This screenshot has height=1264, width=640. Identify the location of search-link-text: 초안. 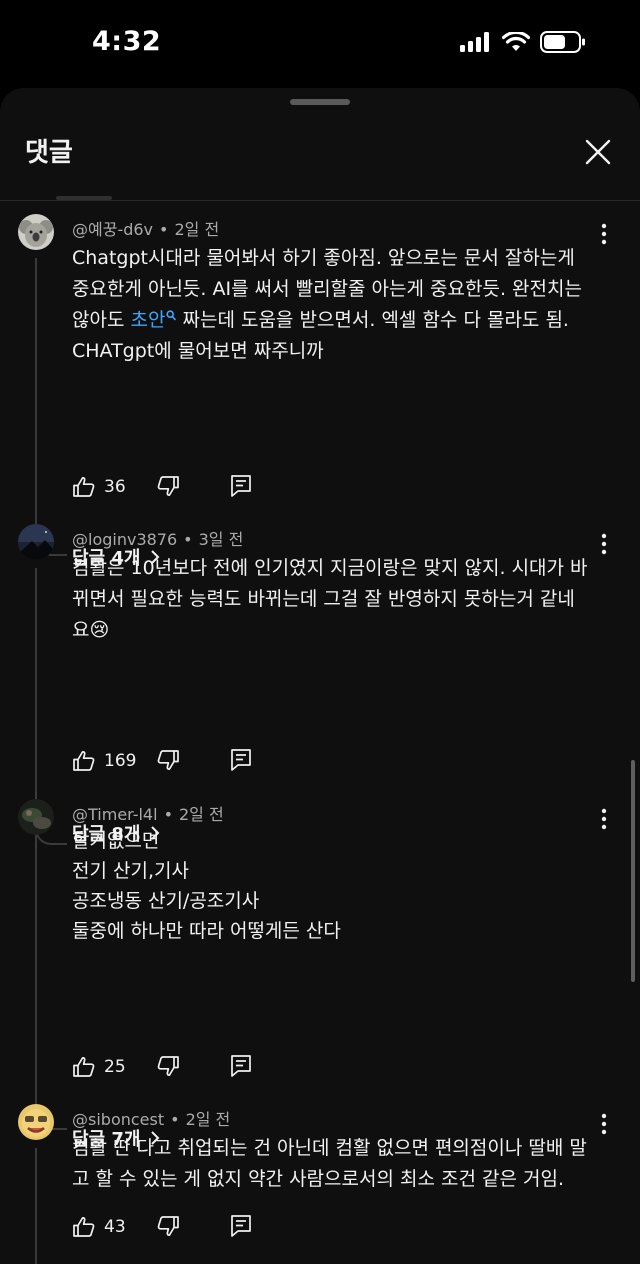
(148, 320).